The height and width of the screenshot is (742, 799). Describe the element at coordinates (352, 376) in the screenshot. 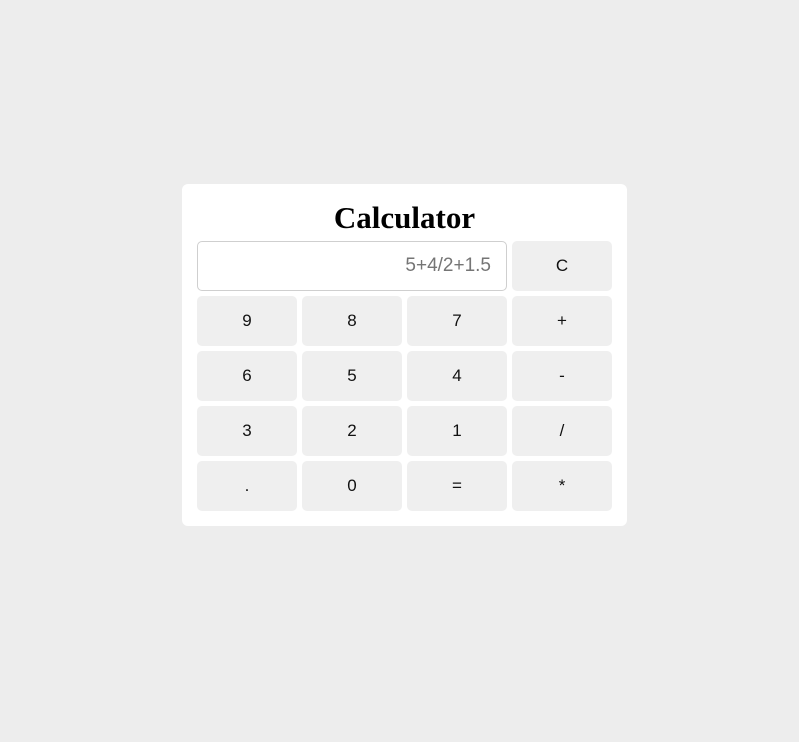

I see `key-5-button: 5` at that location.